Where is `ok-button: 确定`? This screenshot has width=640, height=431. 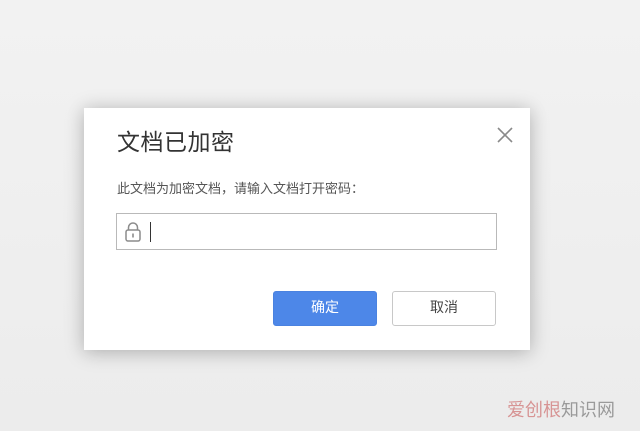
ok-button: 确定 is located at coordinates (325, 308).